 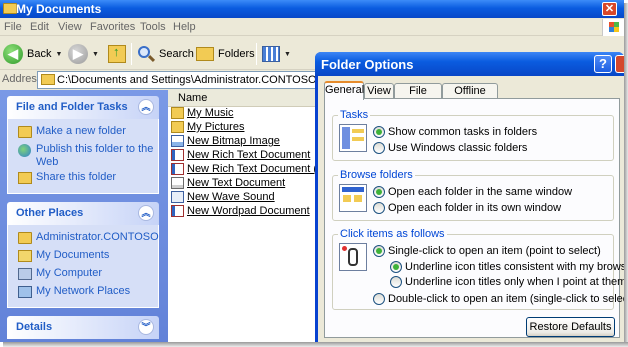 I want to click on expand-chevron-icon: ︾, so click(x=146, y=327).